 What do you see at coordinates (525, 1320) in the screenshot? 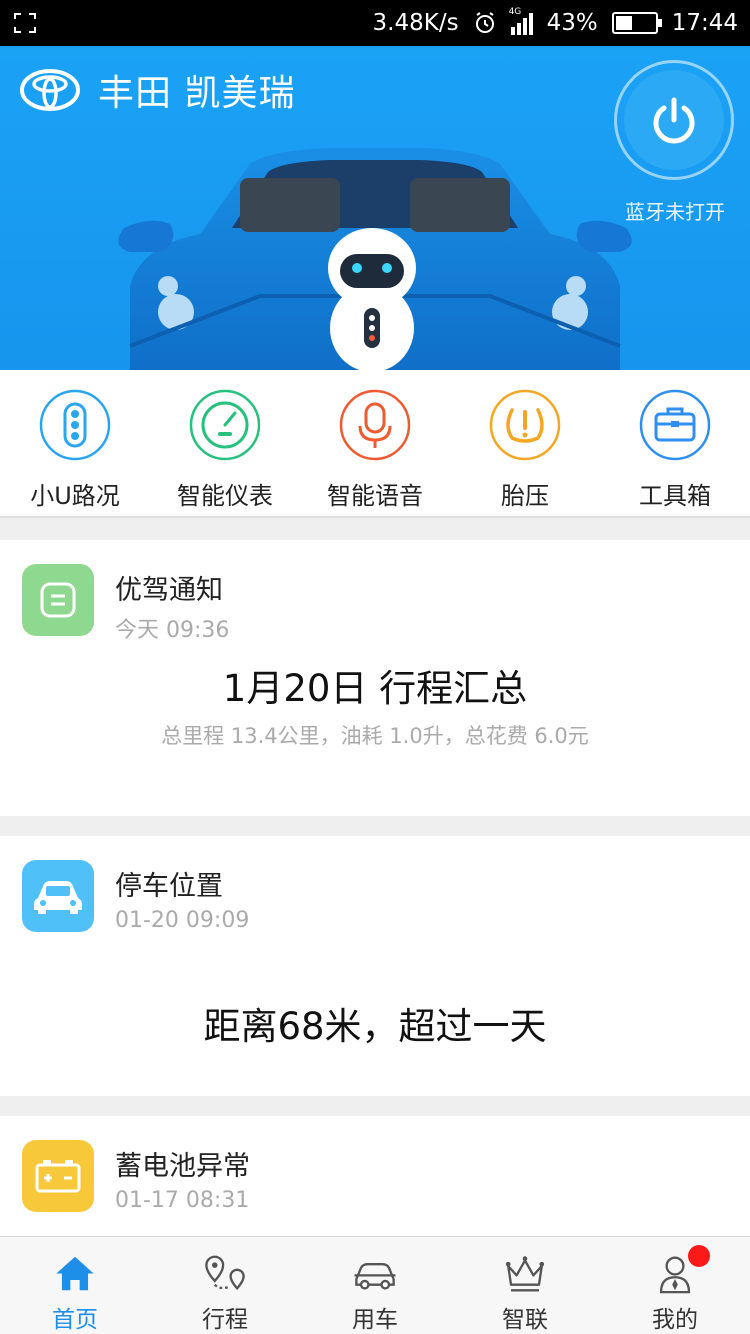
I see `tab-label: 智联` at bounding box center [525, 1320].